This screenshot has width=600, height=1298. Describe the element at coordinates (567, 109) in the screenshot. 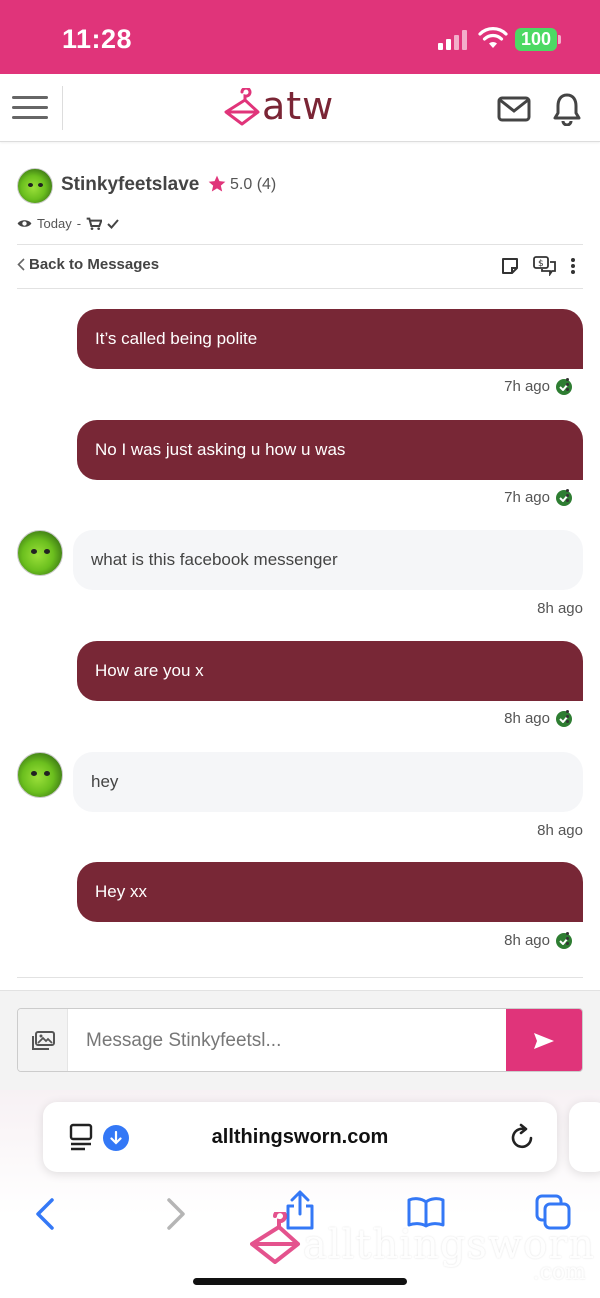

I see `bell-icon` at that location.